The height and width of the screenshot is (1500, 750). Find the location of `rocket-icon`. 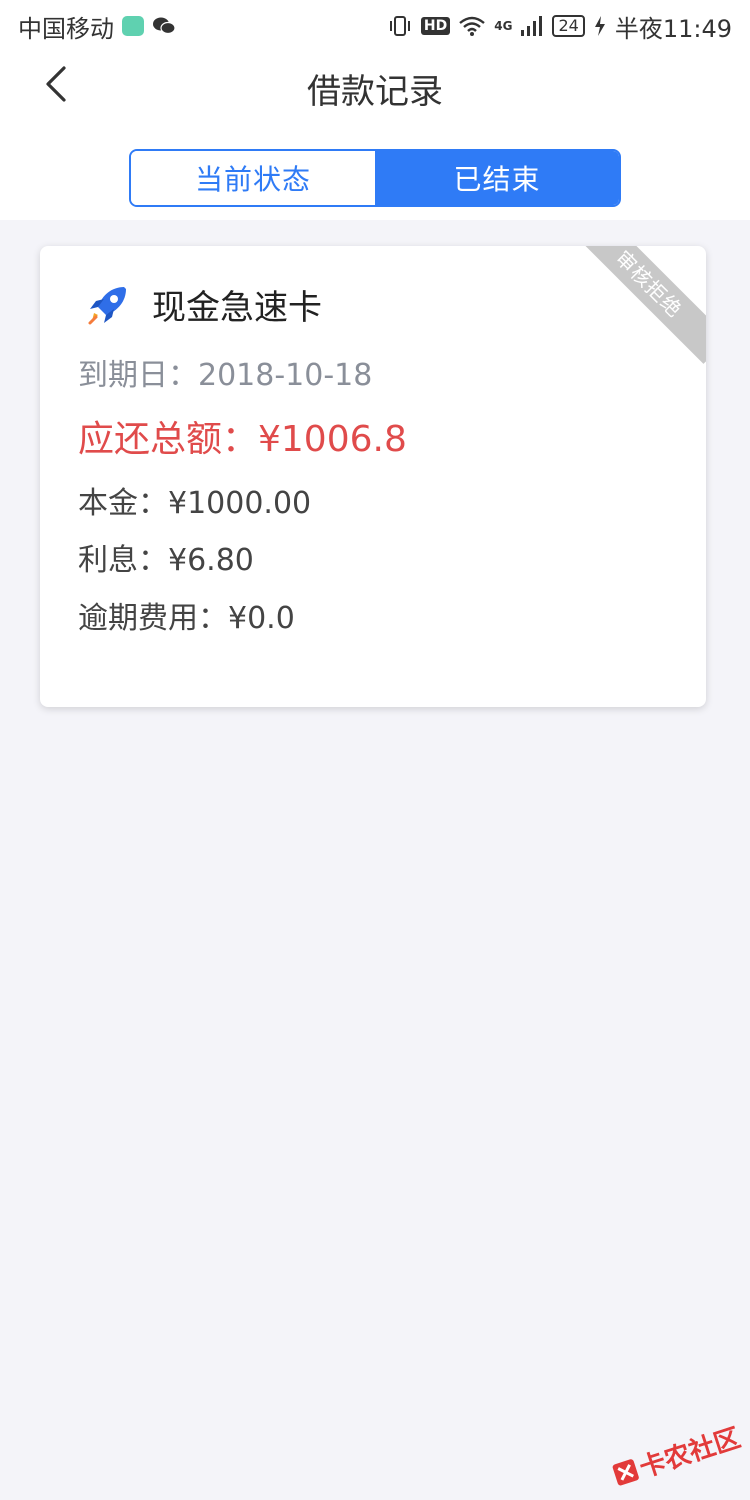

rocket-icon is located at coordinates (107, 305).